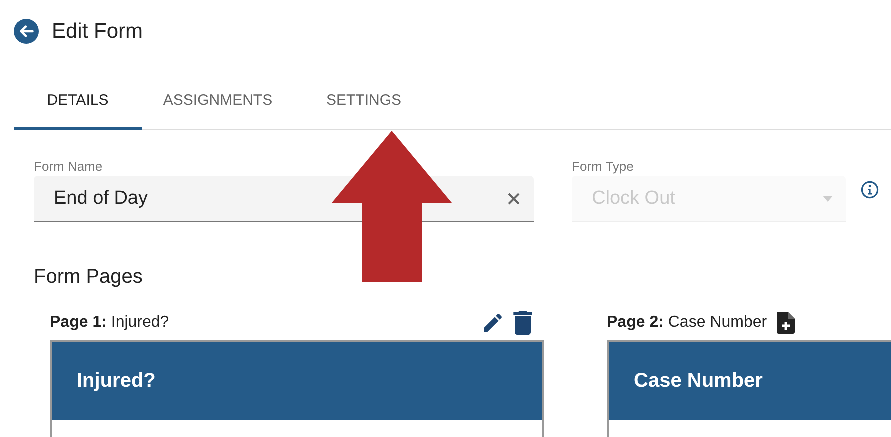 This screenshot has width=891, height=437. What do you see at coordinates (98, 32) in the screenshot?
I see `page-title: Edit Form` at bounding box center [98, 32].